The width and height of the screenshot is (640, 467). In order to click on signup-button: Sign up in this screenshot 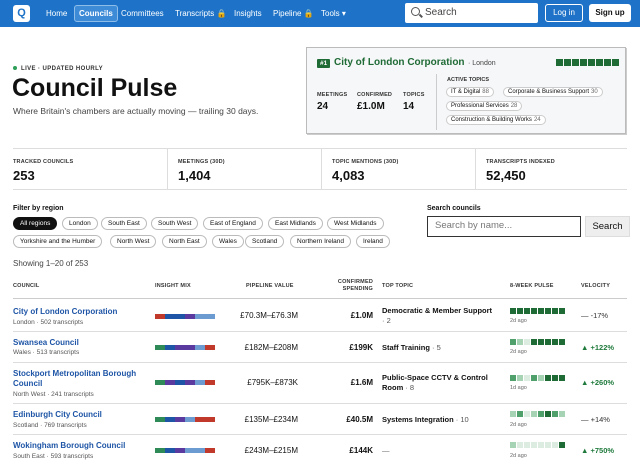, I will do `click(610, 13)`.